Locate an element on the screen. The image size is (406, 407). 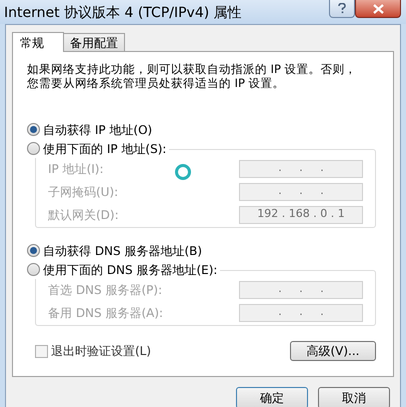
window-title: Internet 协议版本 4 (TCP/IPv4) 属性 is located at coordinates (123, 13).